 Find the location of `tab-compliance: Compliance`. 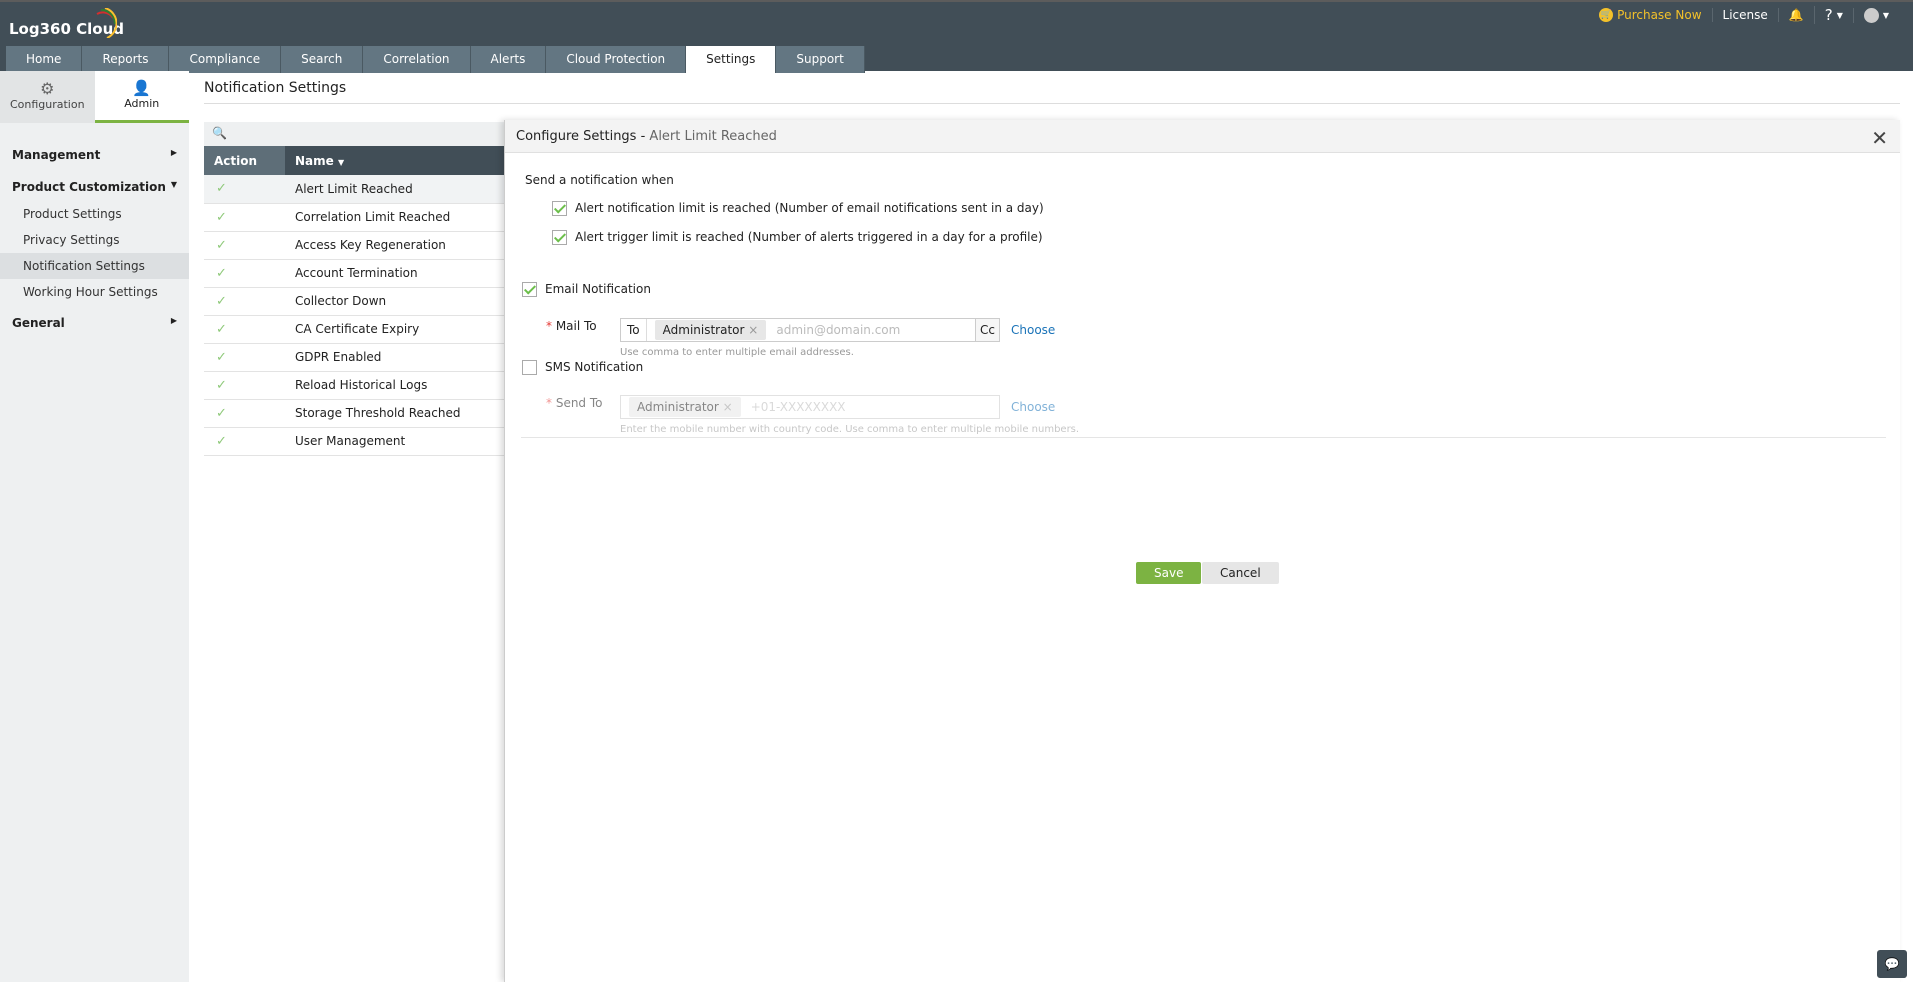

tab-compliance: Compliance is located at coordinates (225, 59).